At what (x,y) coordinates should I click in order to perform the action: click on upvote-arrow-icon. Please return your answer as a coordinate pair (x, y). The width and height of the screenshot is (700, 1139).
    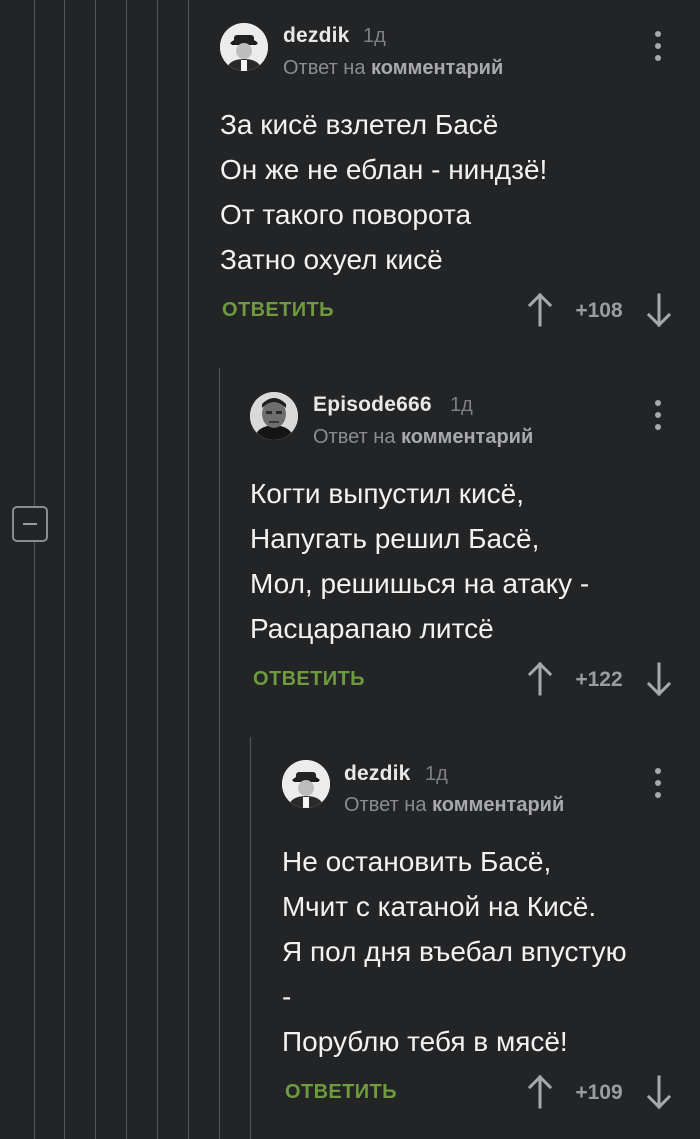
    Looking at the image, I should click on (540, 1091).